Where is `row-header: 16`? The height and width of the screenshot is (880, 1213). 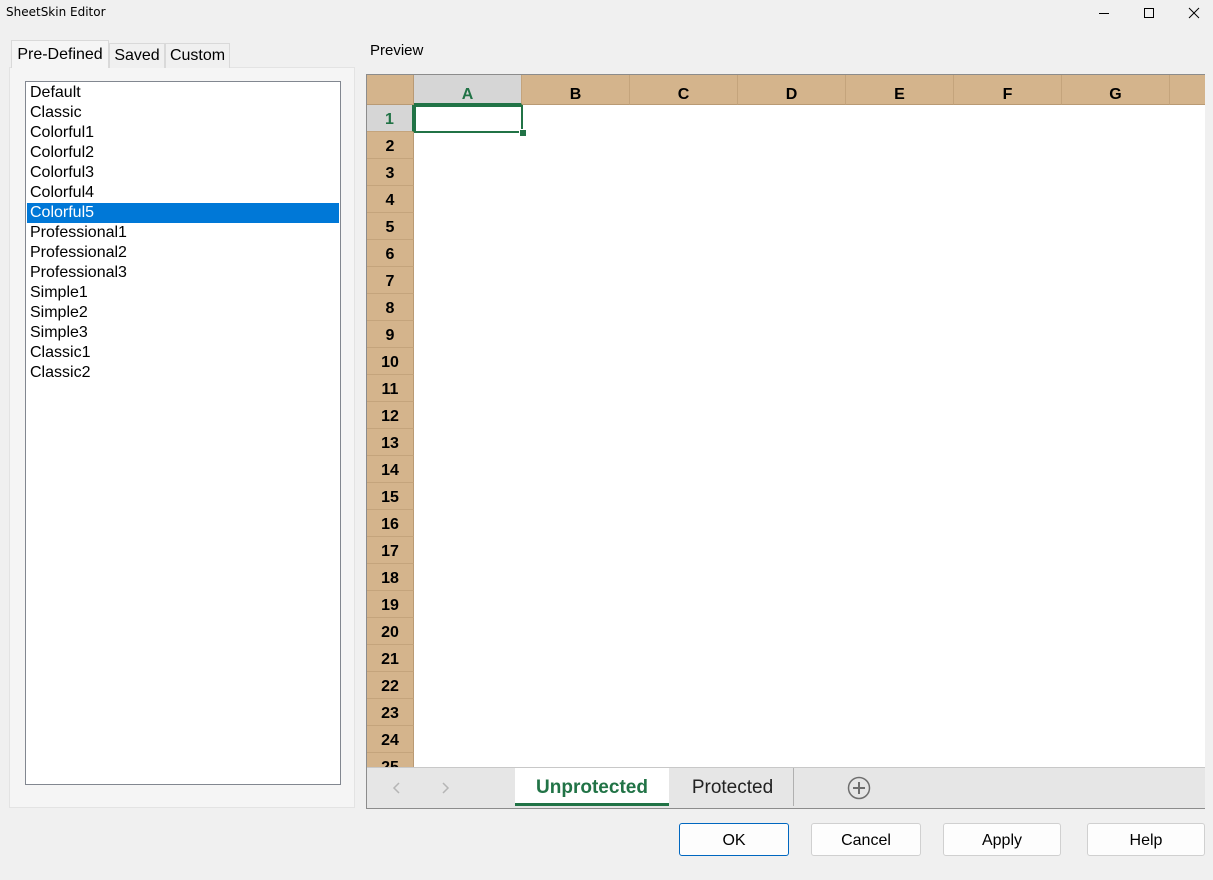 row-header: 16 is located at coordinates (390, 523).